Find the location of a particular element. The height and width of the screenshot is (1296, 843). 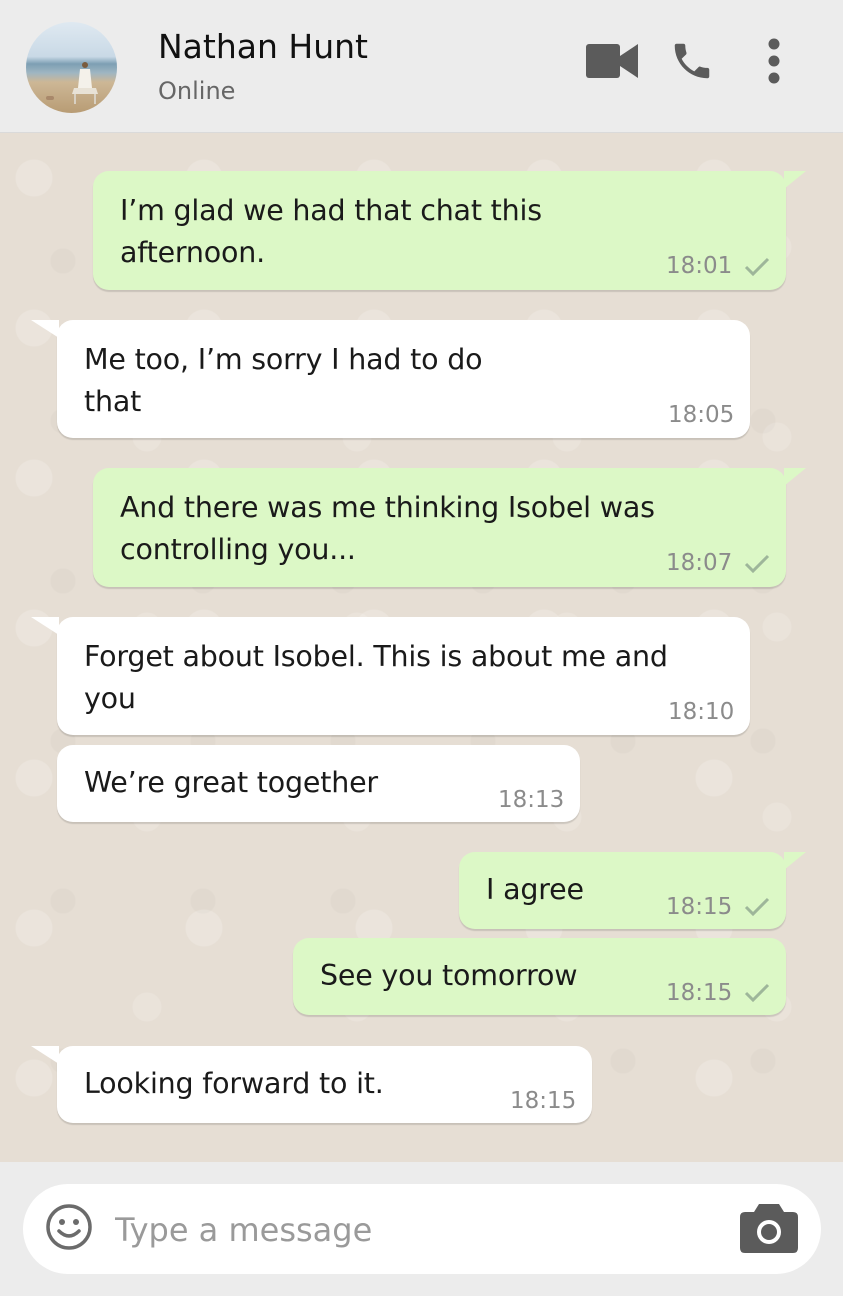

message-line: you is located at coordinates (110, 698).